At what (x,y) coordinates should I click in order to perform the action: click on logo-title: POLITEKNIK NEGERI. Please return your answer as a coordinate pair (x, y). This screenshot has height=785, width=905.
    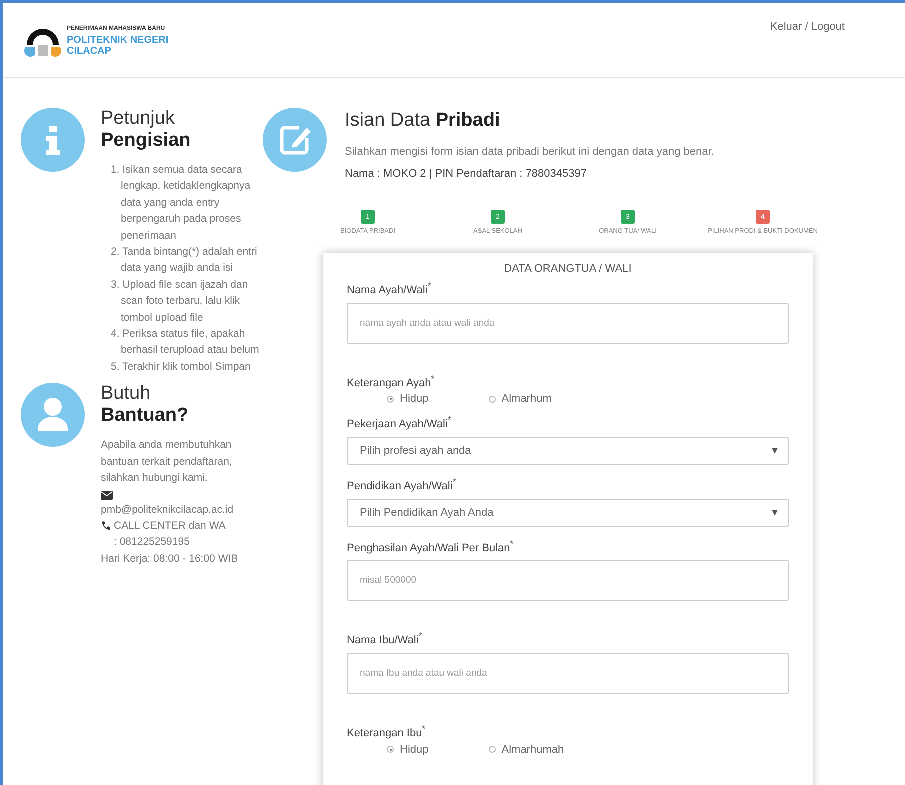
    Looking at the image, I should click on (118, 40).